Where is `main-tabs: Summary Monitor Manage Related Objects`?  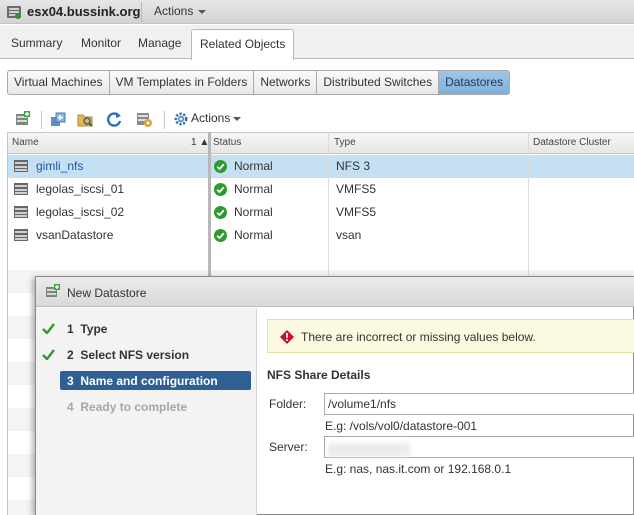 main-tabs: Summary Monitor Manage Related Objects is located at coordinates (317, 42).